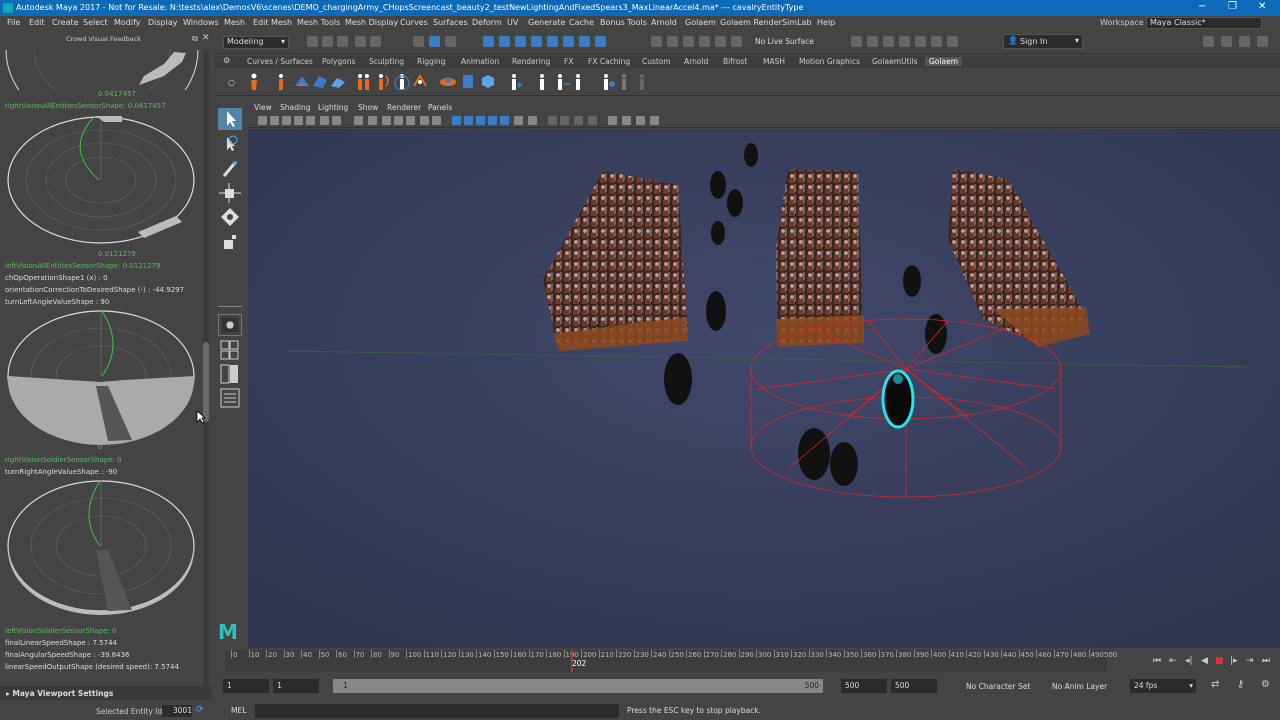  Describe the element at coordinates (1226, 41) in the screenshot. I see `attribute-editor-icon` at that location.